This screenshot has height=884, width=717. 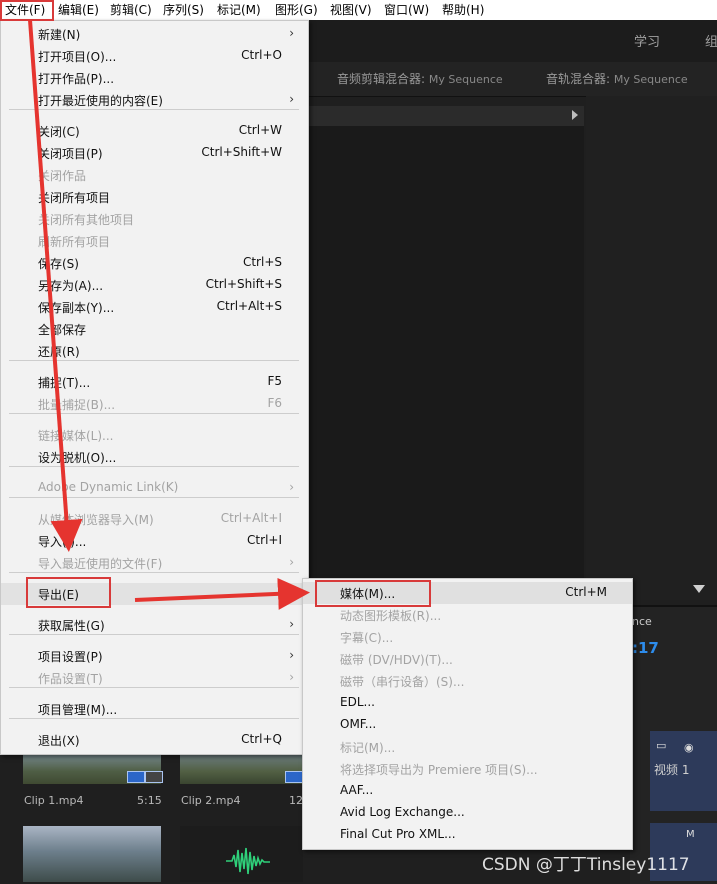 What do you see at coordinates (222, 593) in the screenshot?
I see `arrow-right` at bounding box center [222, 593].